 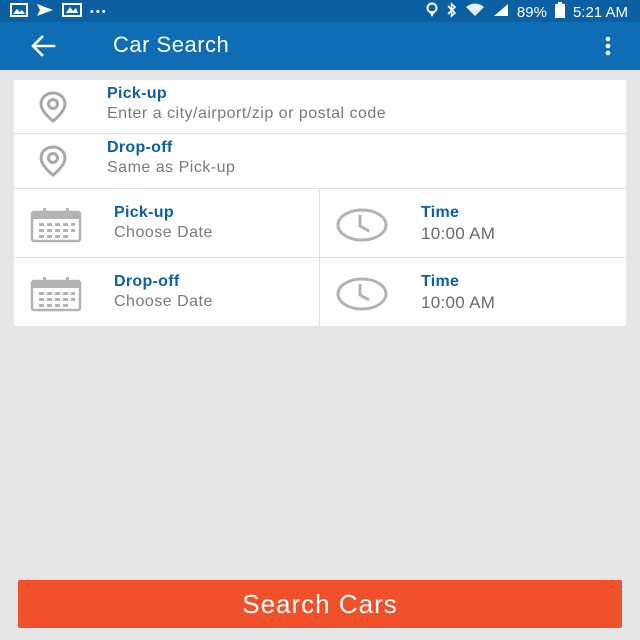 What do you see at coordinates (432, 12) in the screenshot?
I see `location-icon` at bounding box center [432, 12].